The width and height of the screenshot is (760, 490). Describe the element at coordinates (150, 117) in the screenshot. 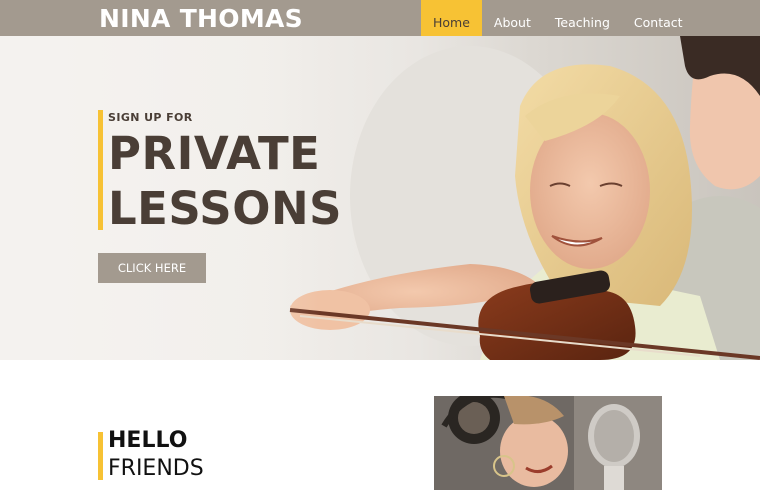

I see `hero-kicker: SIGN UP FOR` at that location.